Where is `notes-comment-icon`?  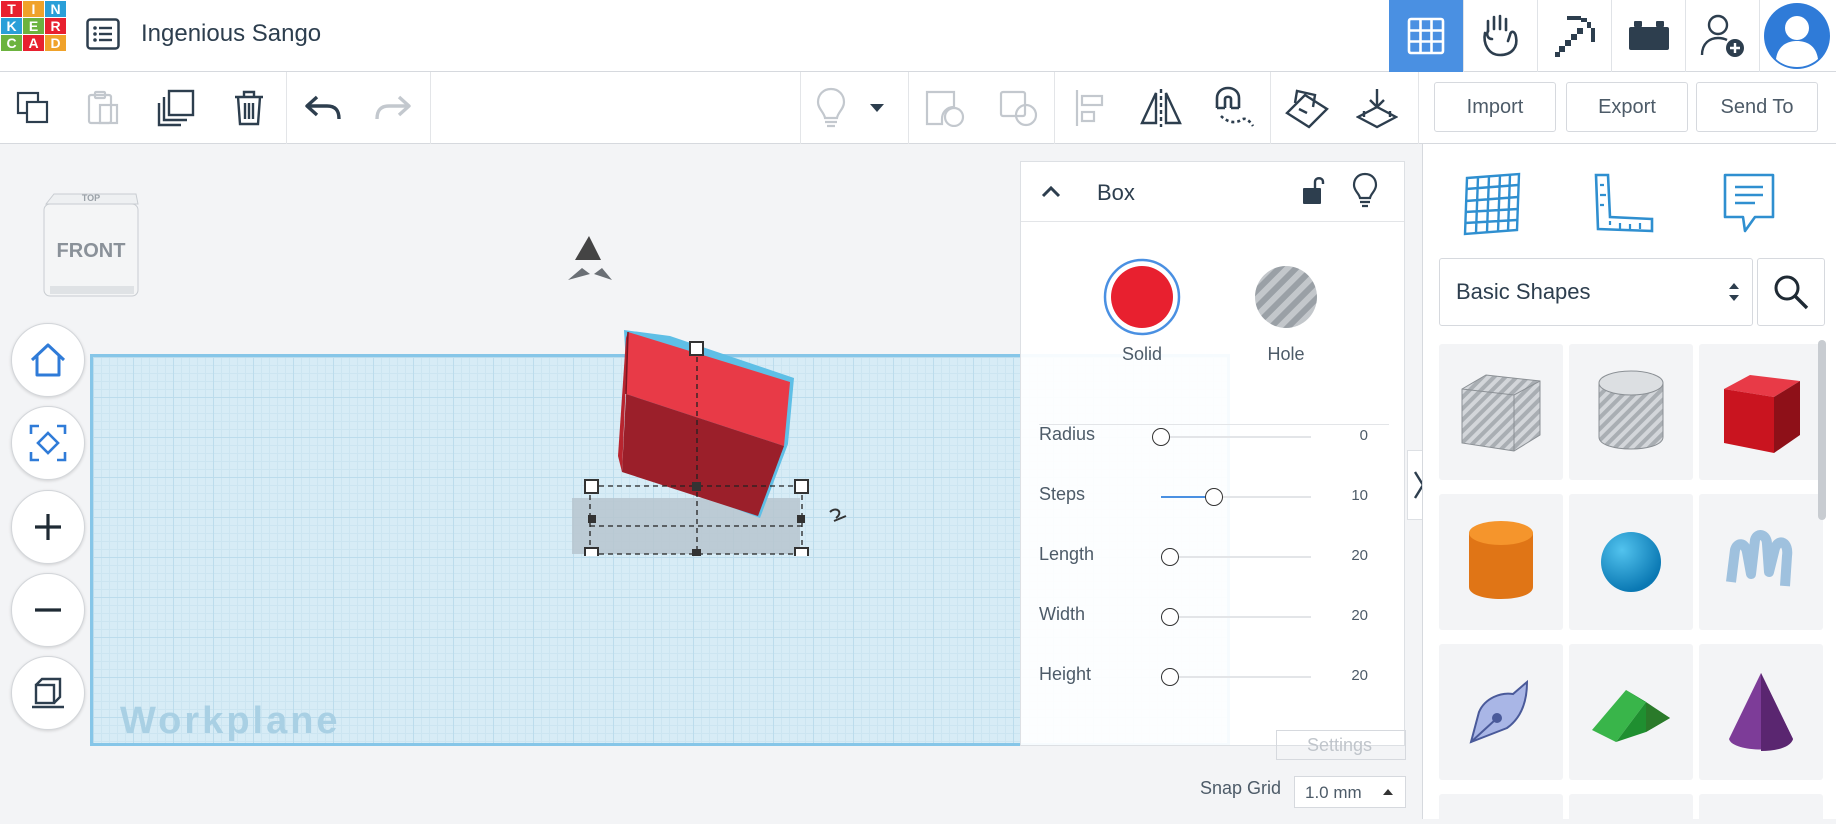
notes-comment-icon is located at coordinates (1749, 204).